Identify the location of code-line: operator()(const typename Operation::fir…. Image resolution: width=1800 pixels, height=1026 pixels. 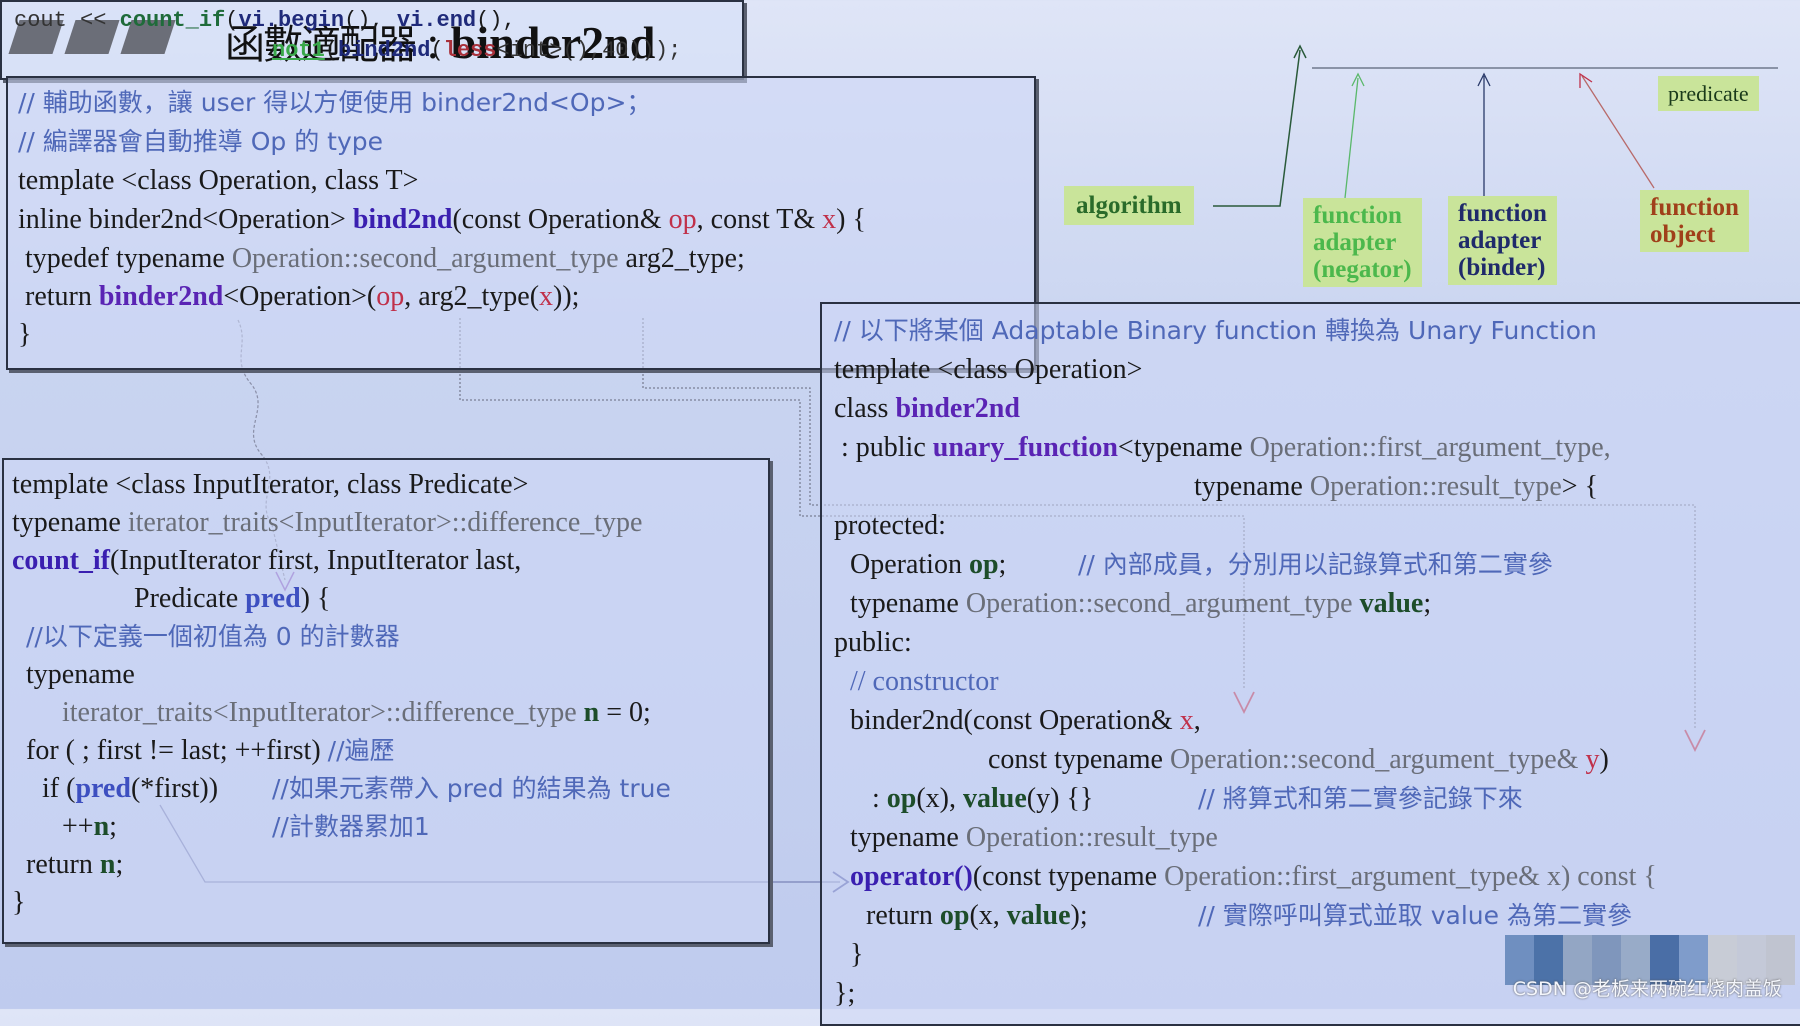
(1253, 877).